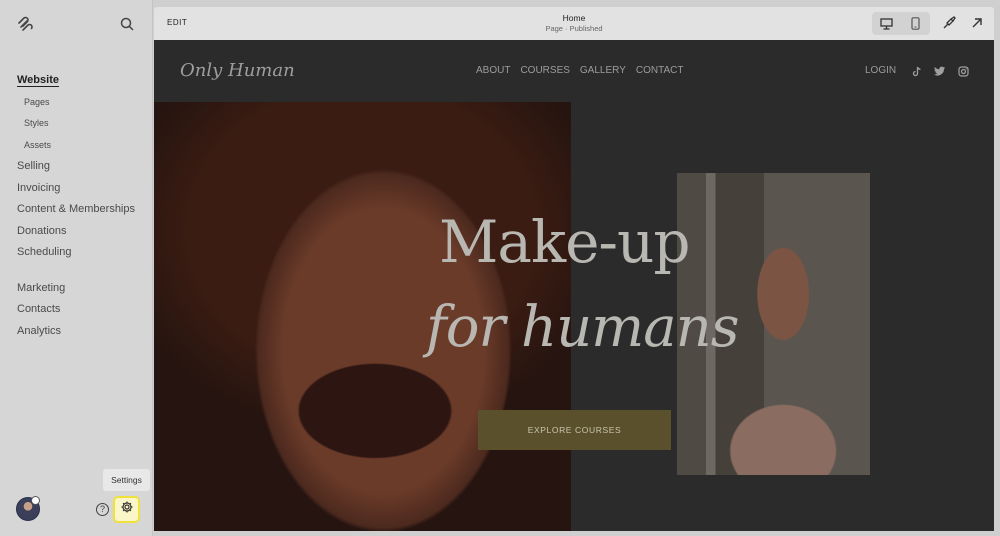 The image size is (1000, 536). What do you see at coordinates (85, 212) in the screenshot?
I see `sidebar-item-content-memberships: Content & Memberships` at bounding box center [85, 212].